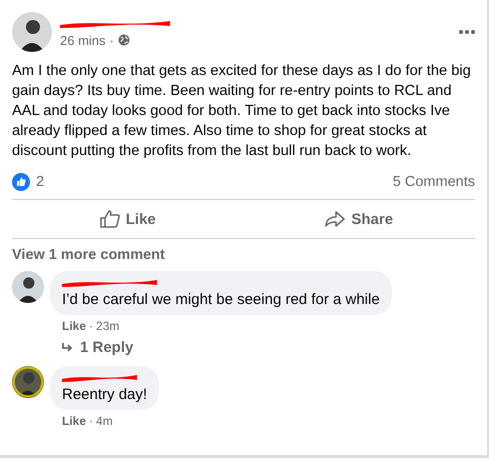 The image size is (491, 461). I want to click on reply-arrow-icon, so click(68, 347).